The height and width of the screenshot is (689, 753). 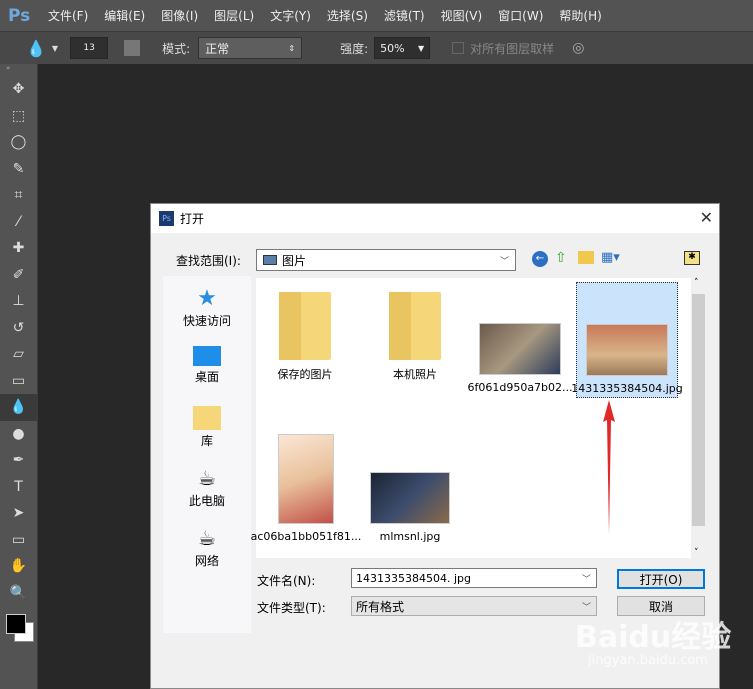 I want to click on filetype-value: 所有格式, so click(x=380, y=606).